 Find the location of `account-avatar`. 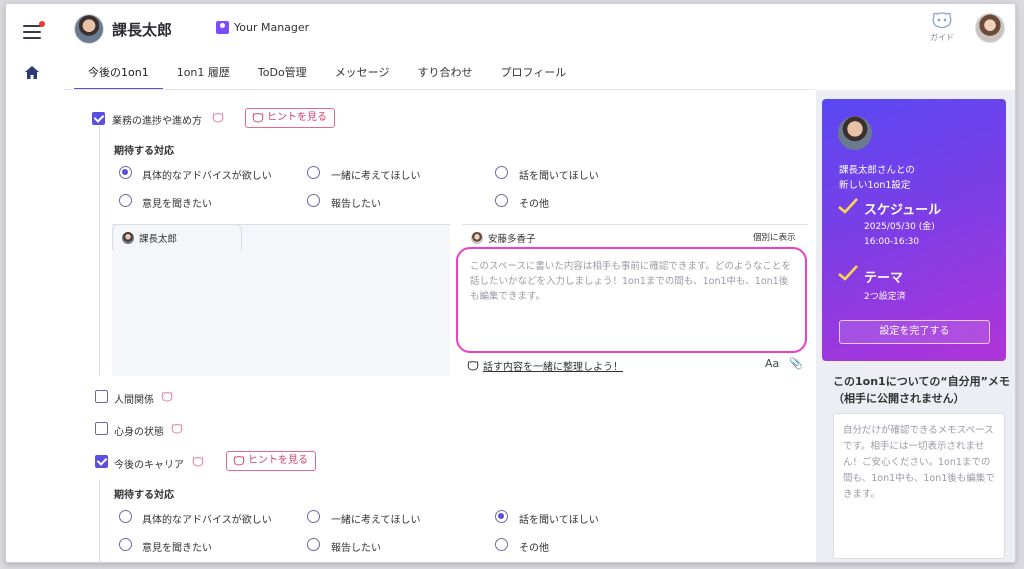

account-avatar is located at coordinates (990, 28).